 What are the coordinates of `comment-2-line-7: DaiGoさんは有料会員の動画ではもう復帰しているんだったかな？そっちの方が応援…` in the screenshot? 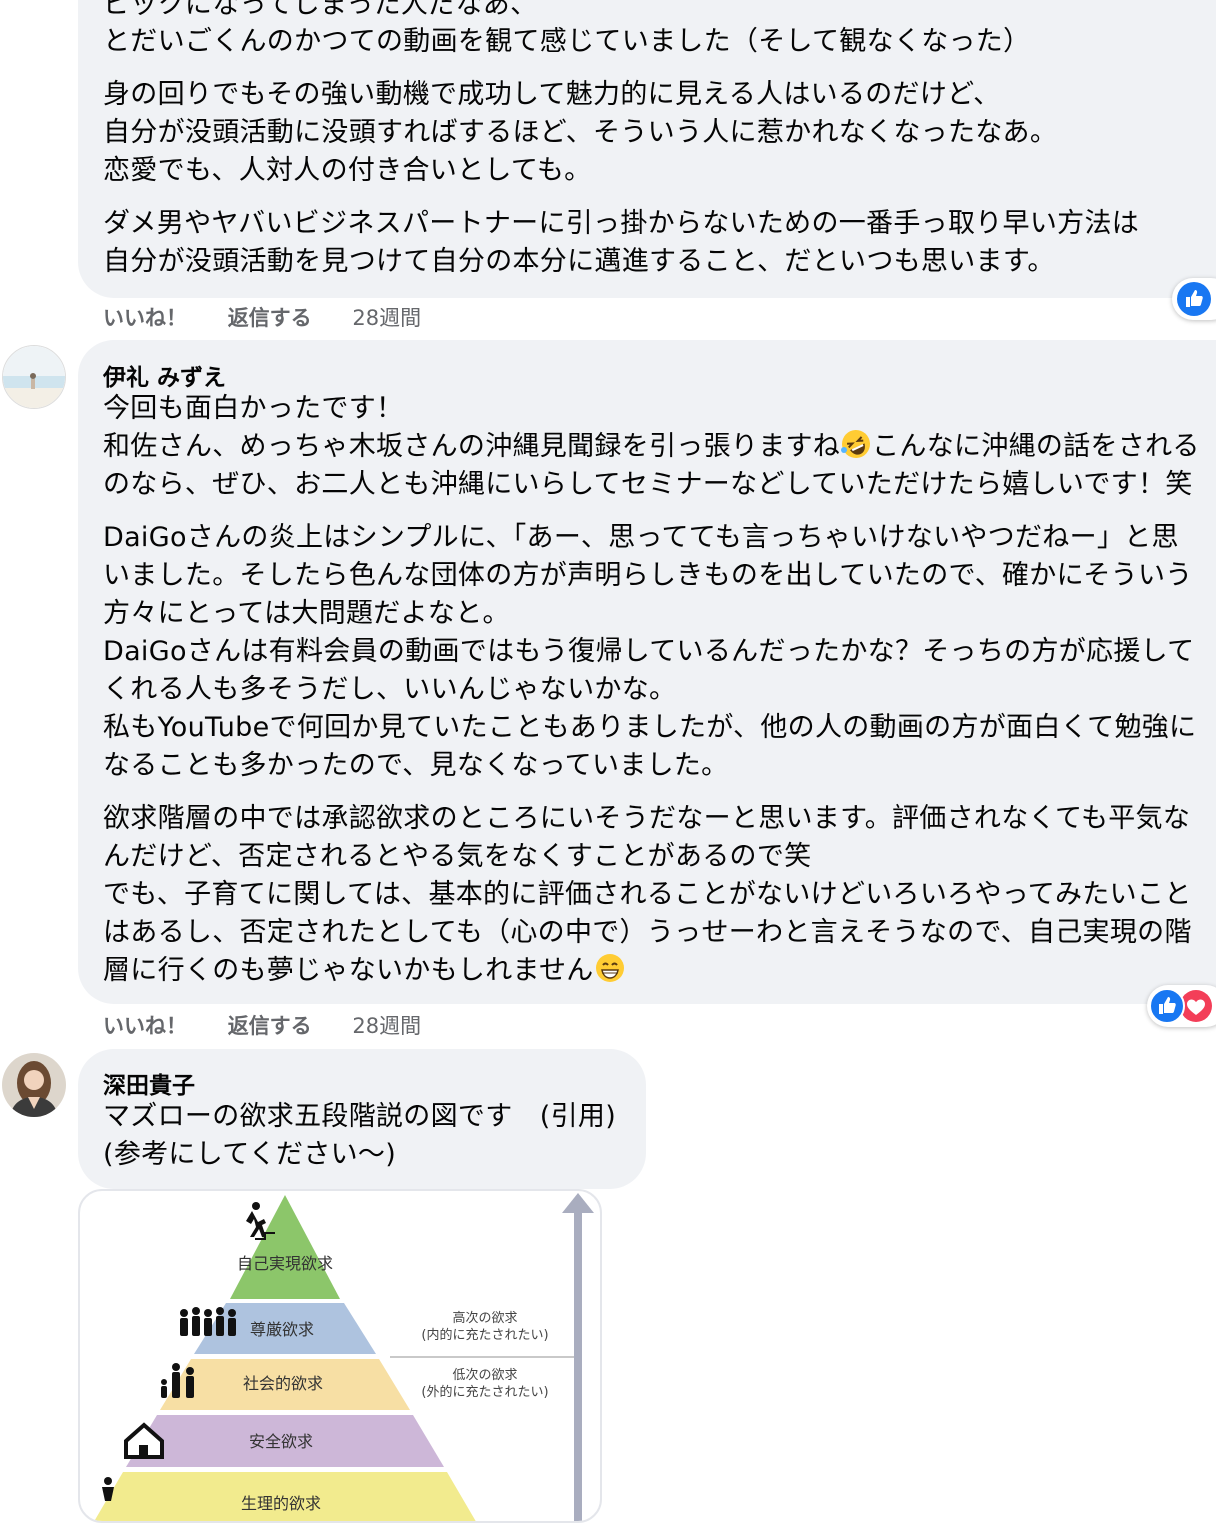 It's located at (649, 651).